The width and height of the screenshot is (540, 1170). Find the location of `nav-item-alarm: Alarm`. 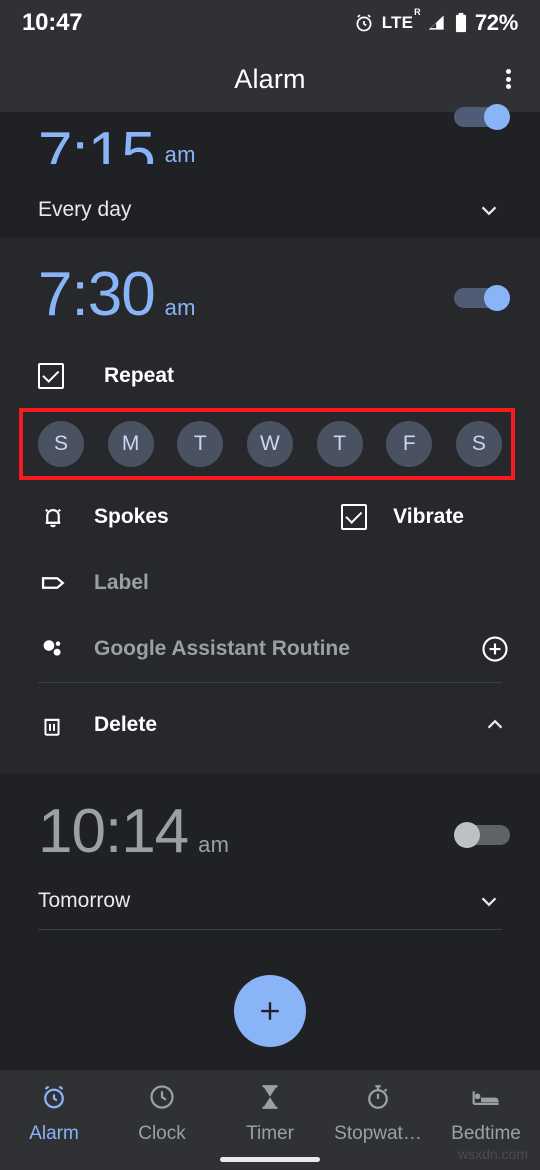

nav-item-alarm: Alarm is located at coordinates (54, 1113).